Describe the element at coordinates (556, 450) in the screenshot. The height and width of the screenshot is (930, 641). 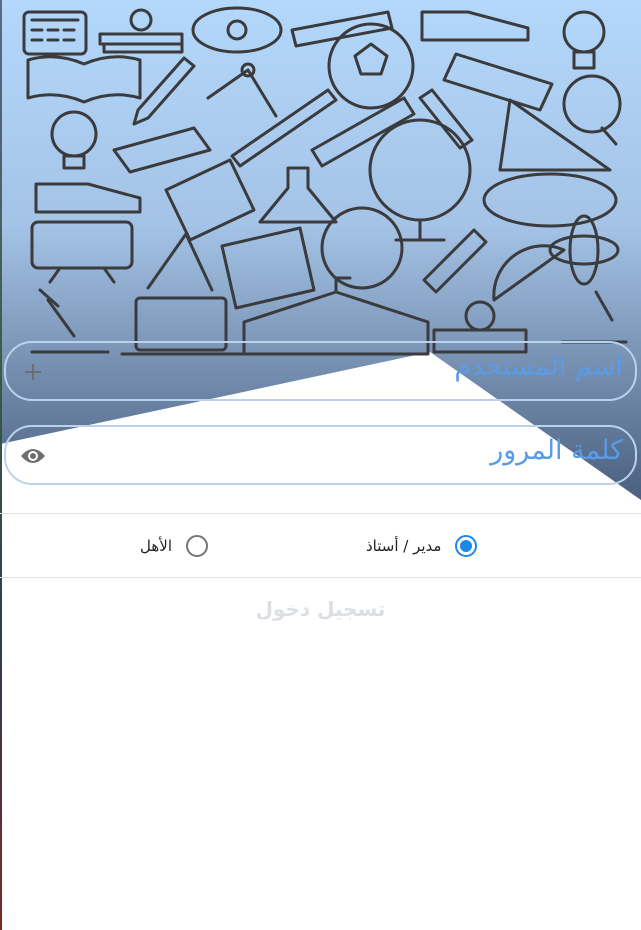
I see `password-placeholder: كلمة المرور` at that location.